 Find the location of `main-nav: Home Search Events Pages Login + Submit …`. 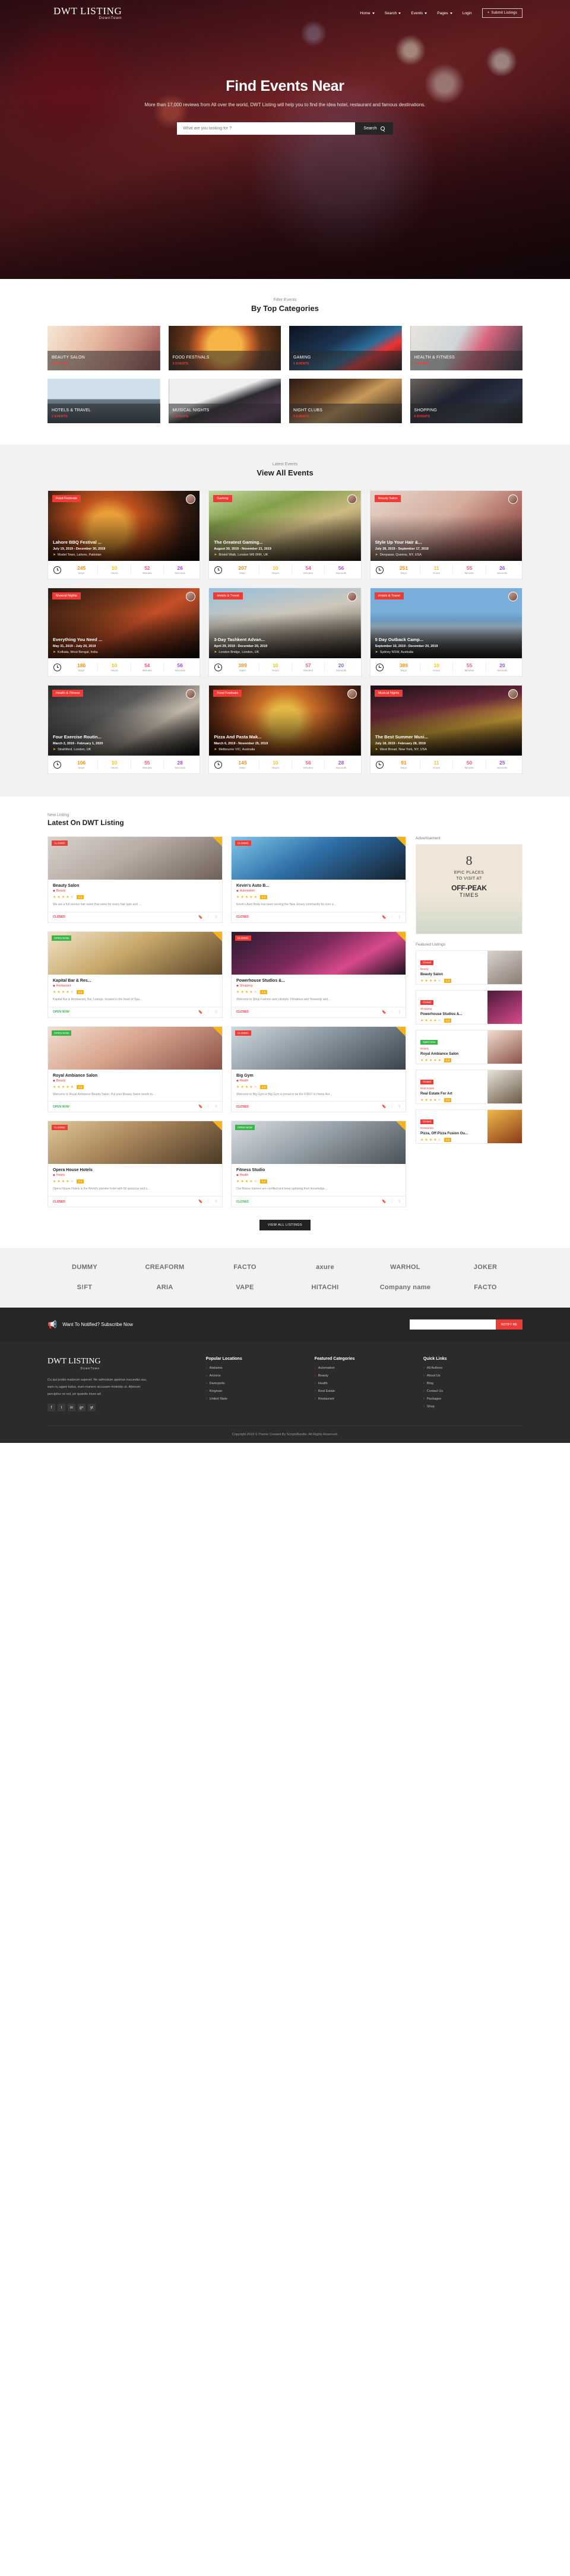

main-nav: Home Search Events Pages Login + Submit … is located at coordinates (441, 13).